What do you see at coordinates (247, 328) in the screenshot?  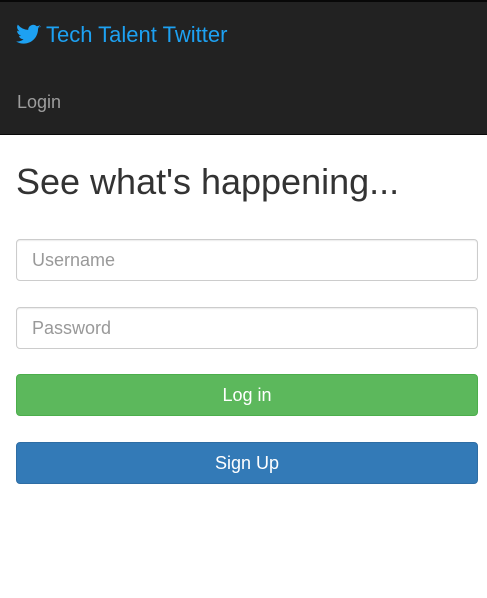 I see `password-input` at bounding box center [247, 328].